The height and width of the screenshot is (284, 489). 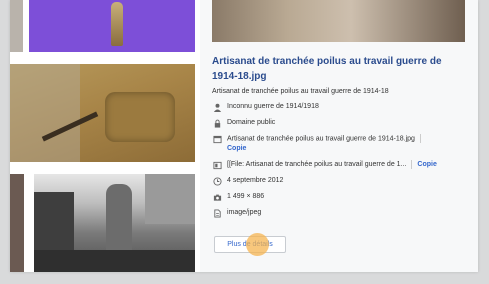 What do you see at coordinates (426, 165) in the screenshot?
I see `copy-wikitext-button: Copie` at bounding box center [426, 165].